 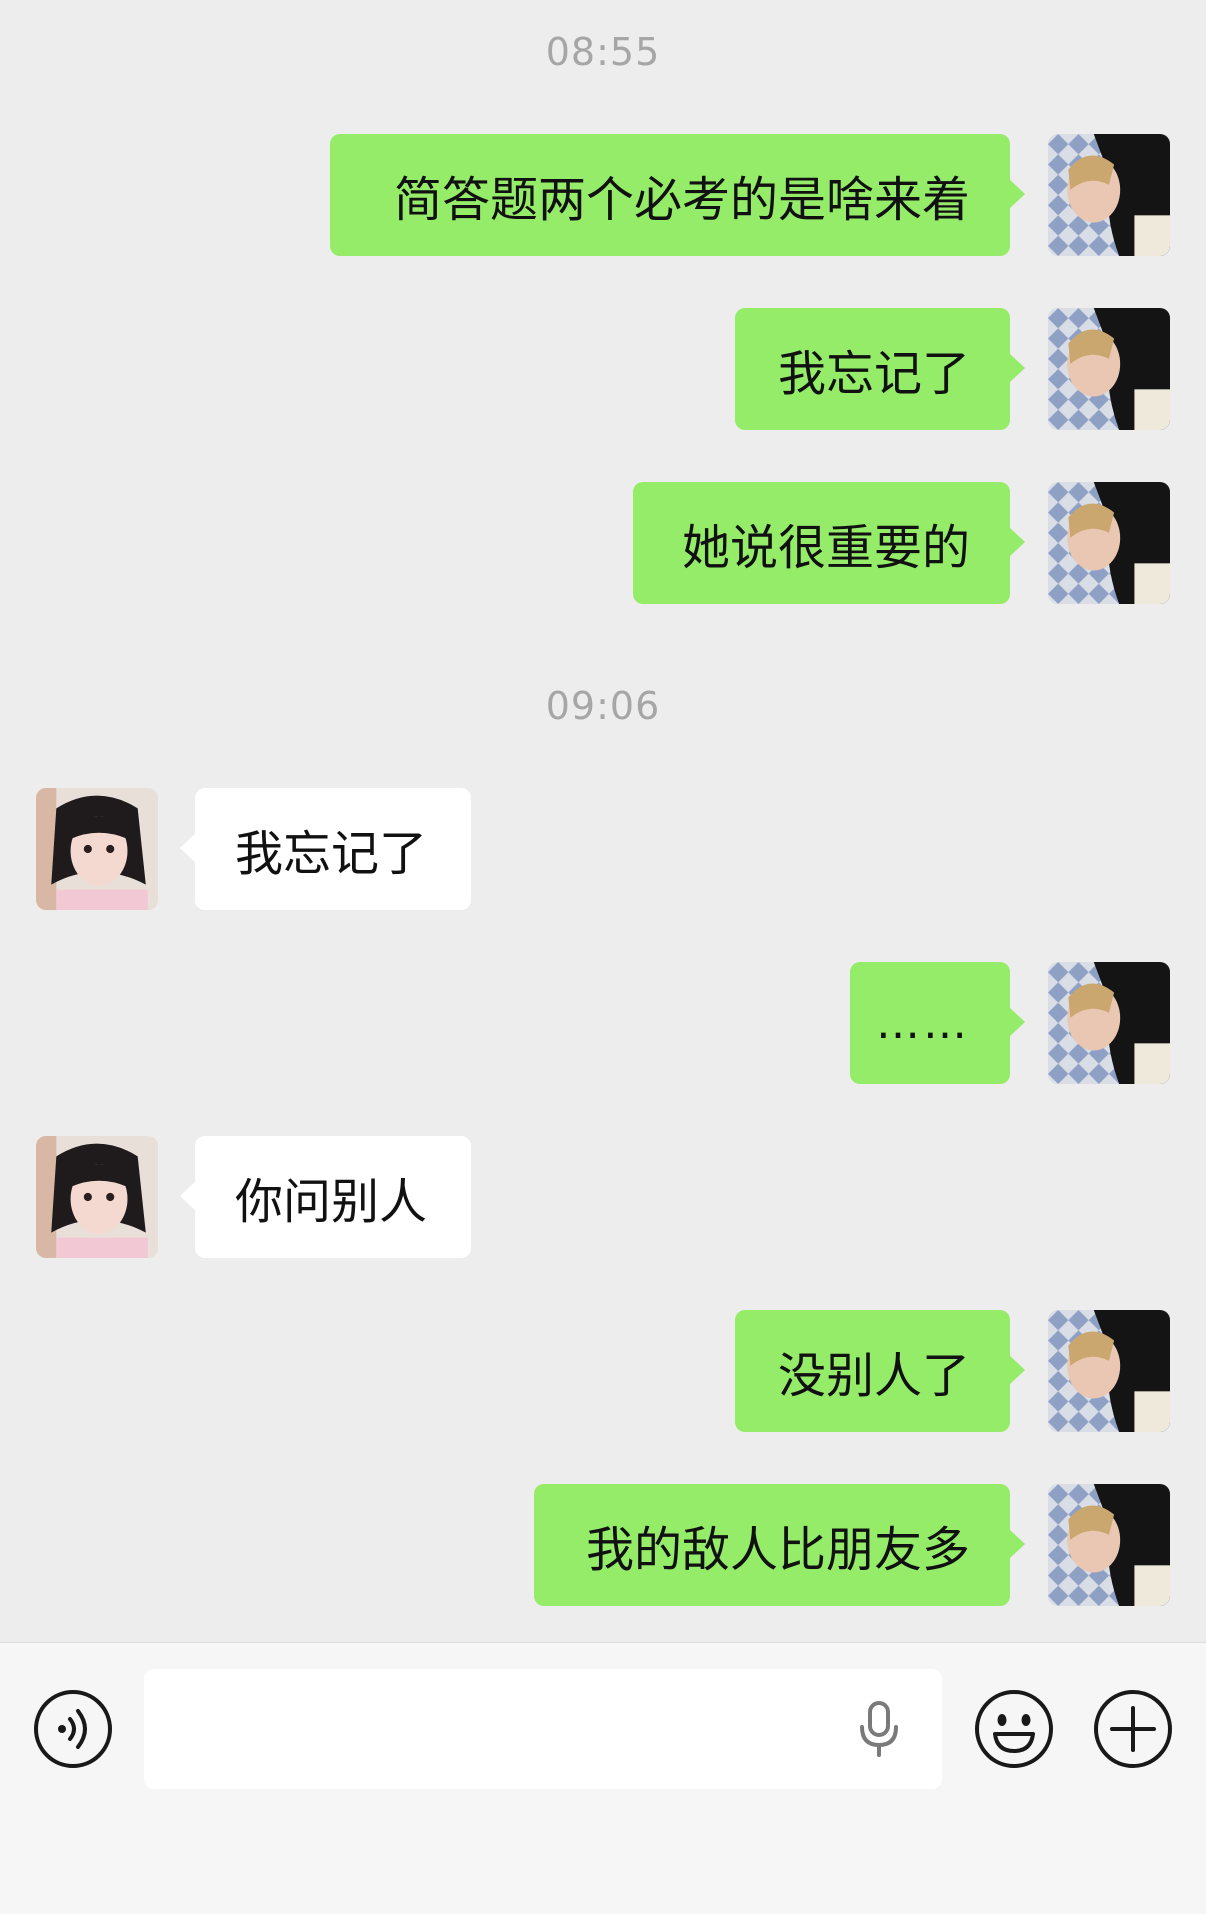 I want to click on emoji-button, so click(x=1014, y=1729).